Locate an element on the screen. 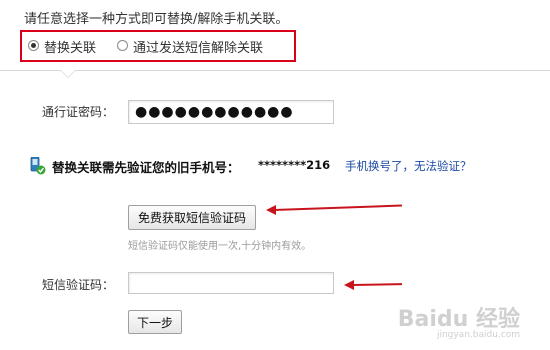  next-step-button: 下一步 is located at coordinates (155, 322).